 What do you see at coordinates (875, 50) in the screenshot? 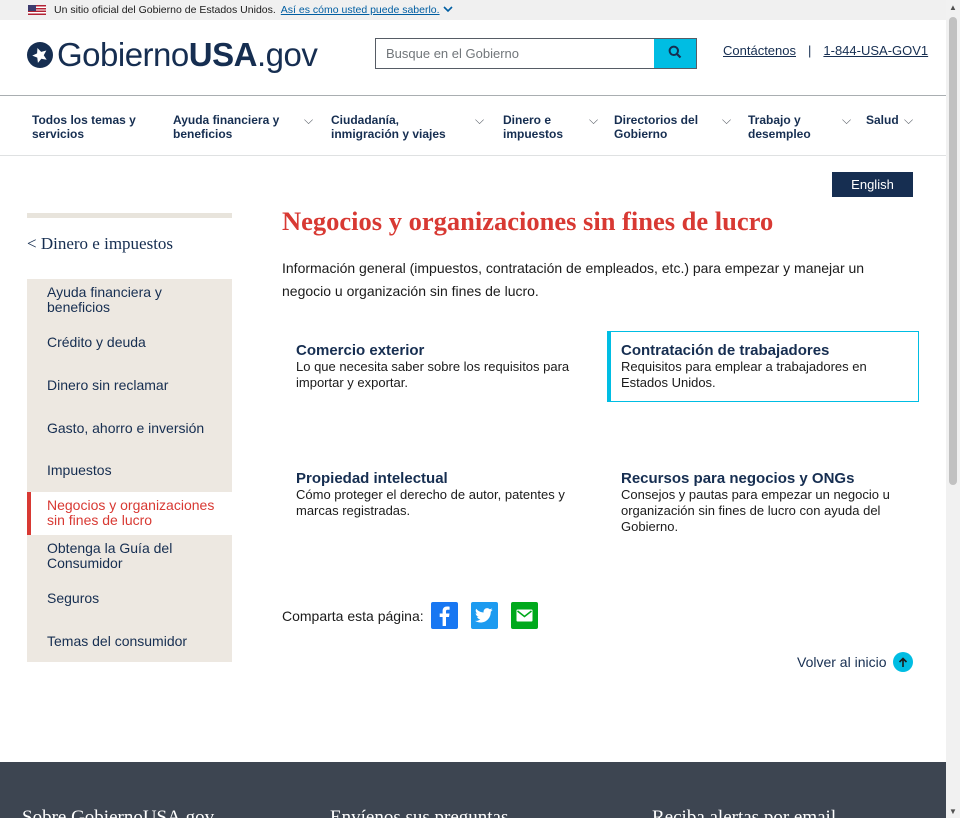
I see `phone-link: 1-844-USA-GOV1` at bounding box center [875, 50].